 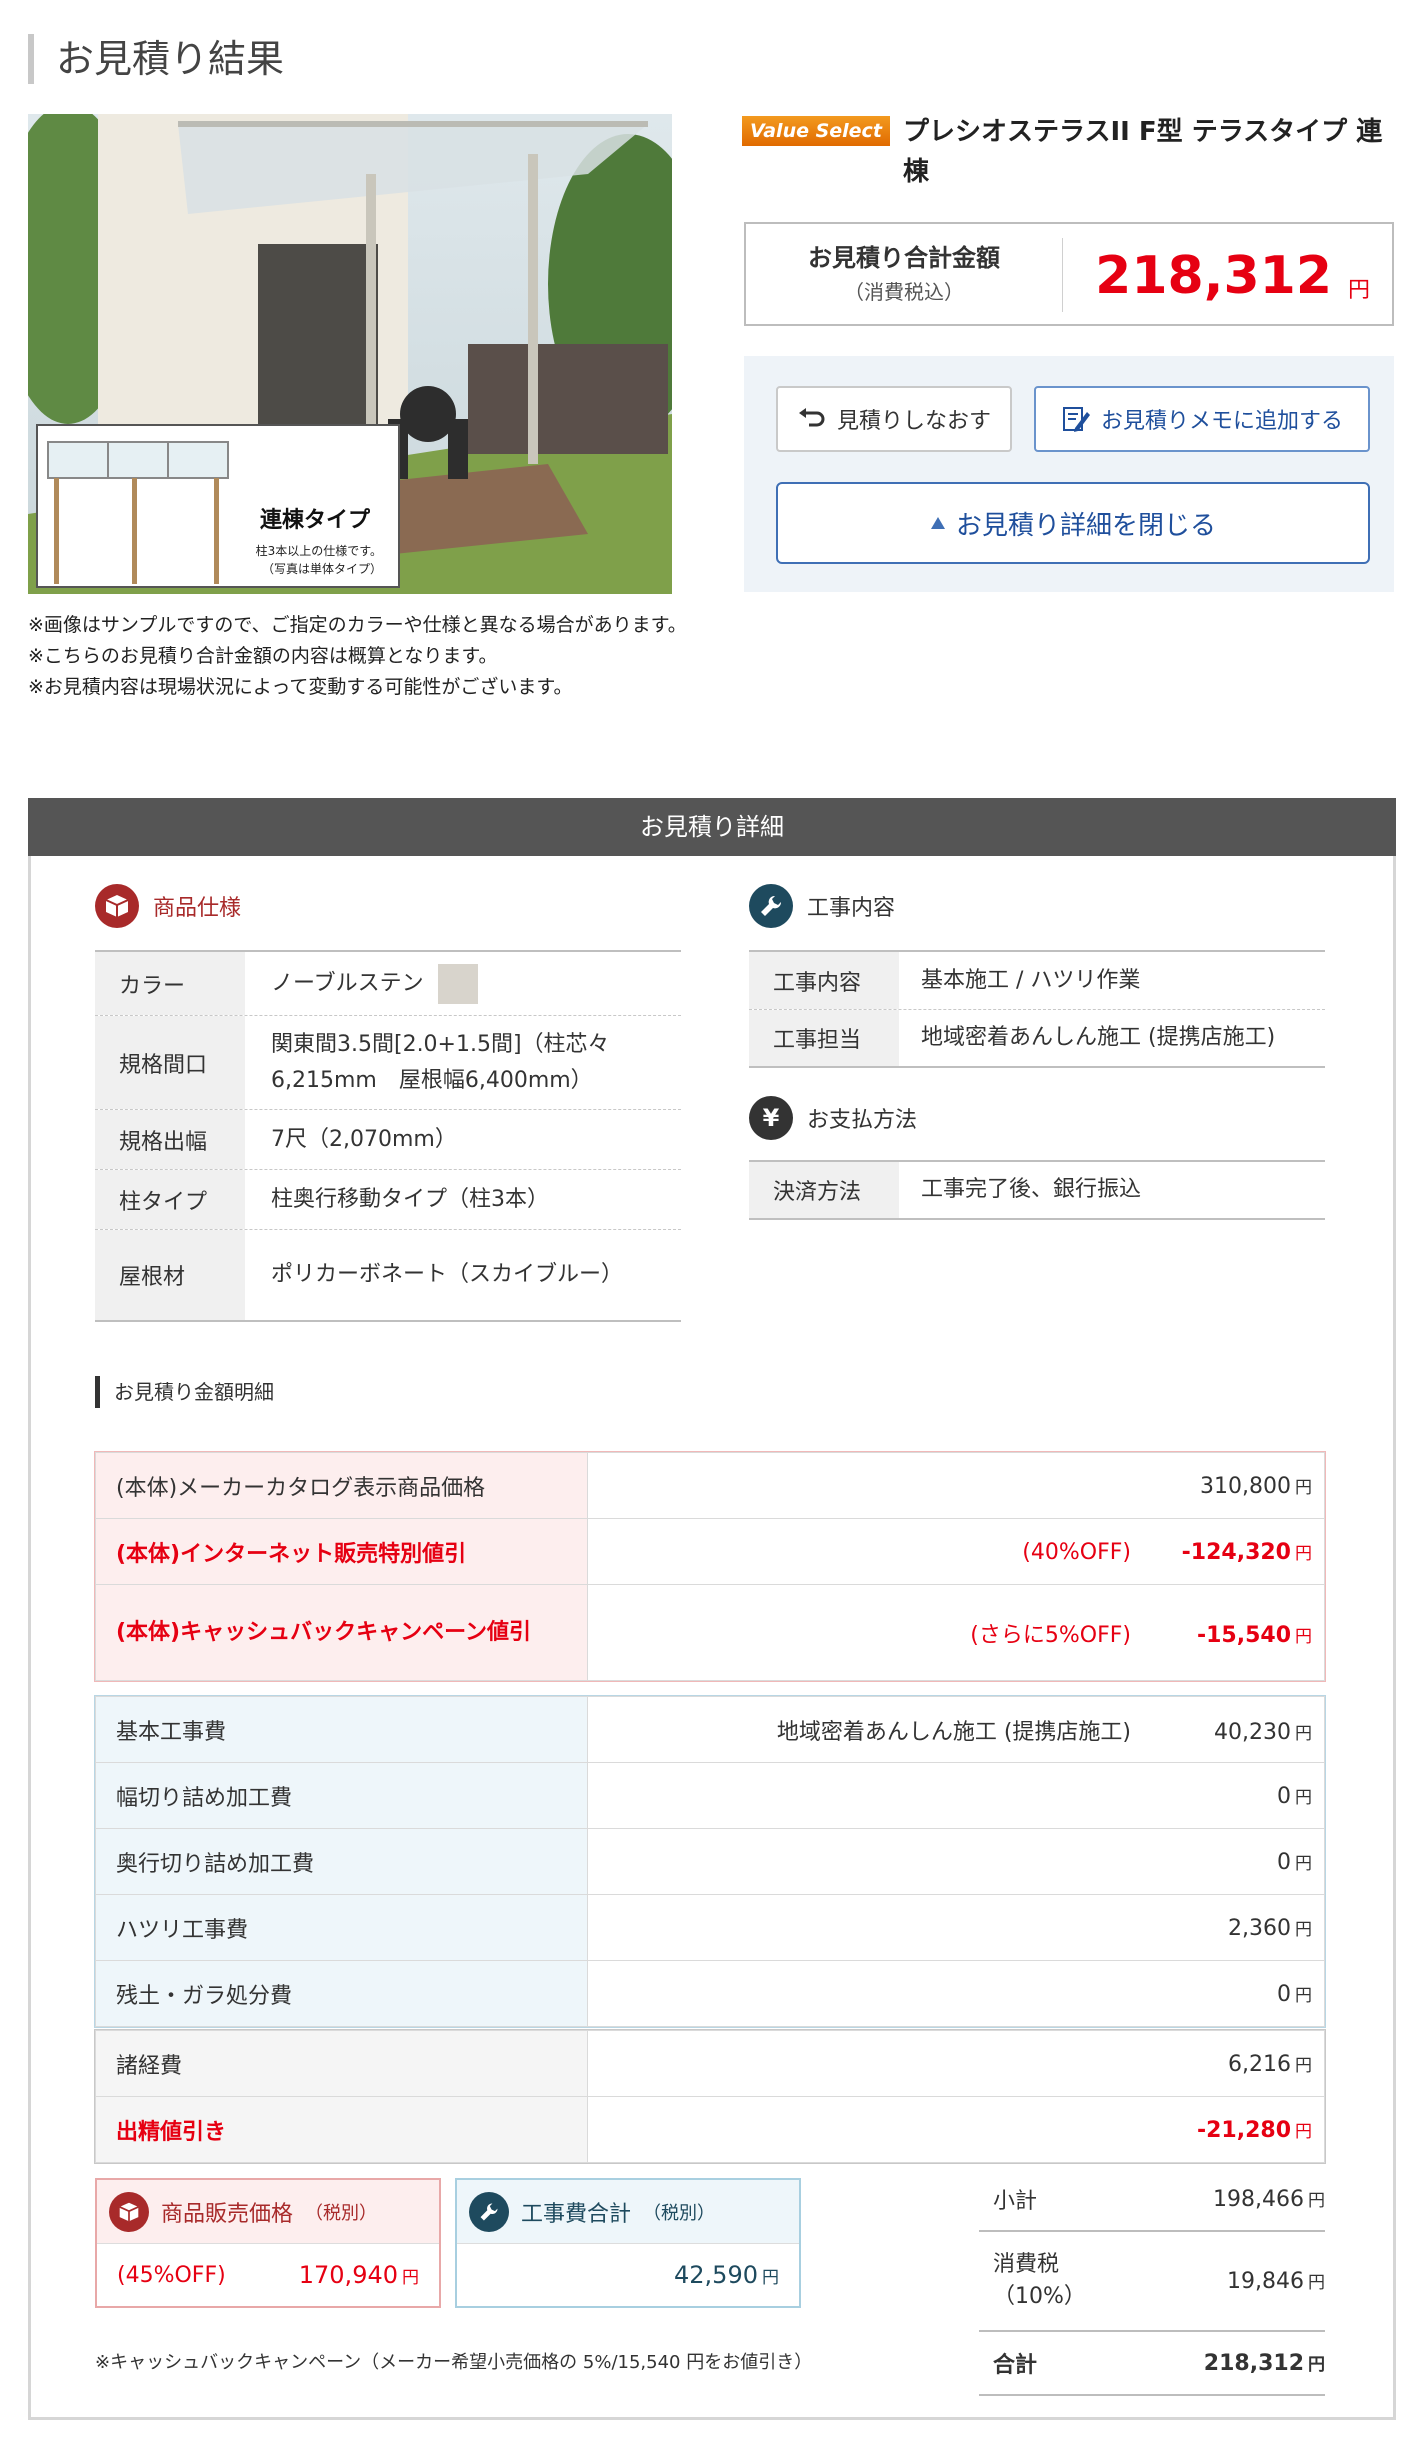 What do you see at coordinates (341, 1927) in the screenshot?
I see `row-label: ハツリ工事費` at bounding box center [341, 1927].